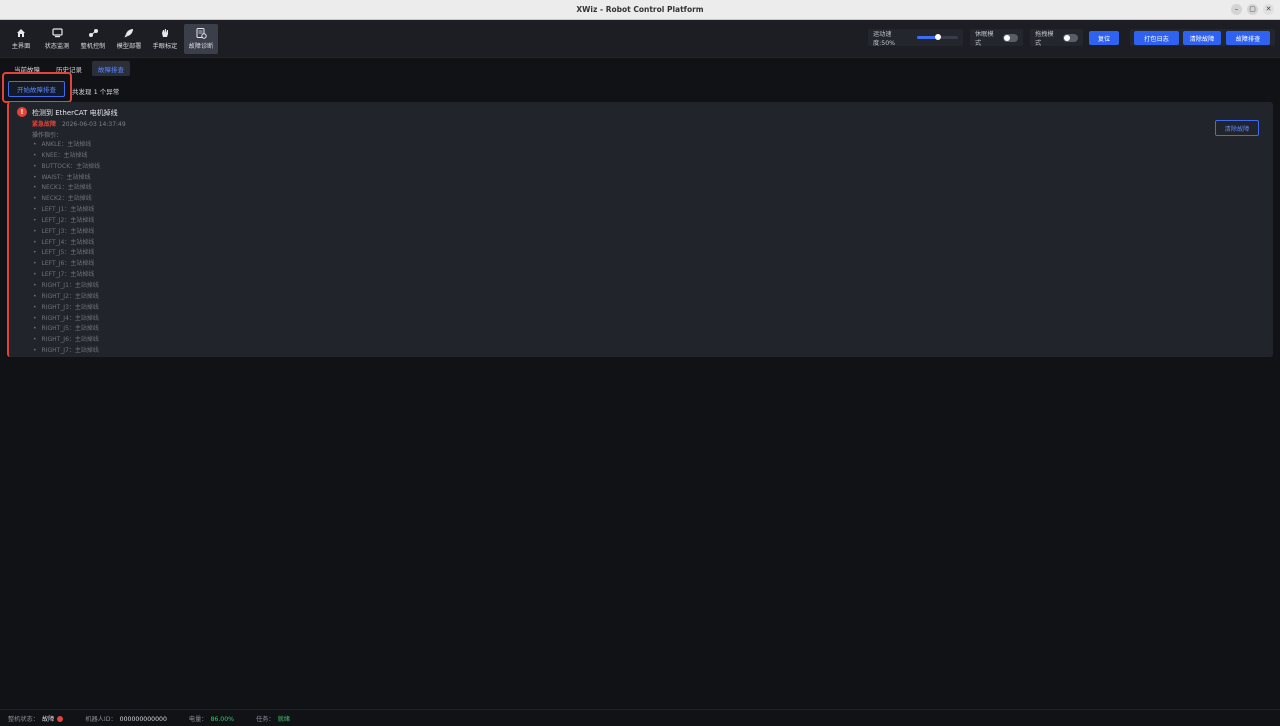 The width and height of the screenshot is (1280, 726). I want to click on speed-slider-knob, so click(937, 37).